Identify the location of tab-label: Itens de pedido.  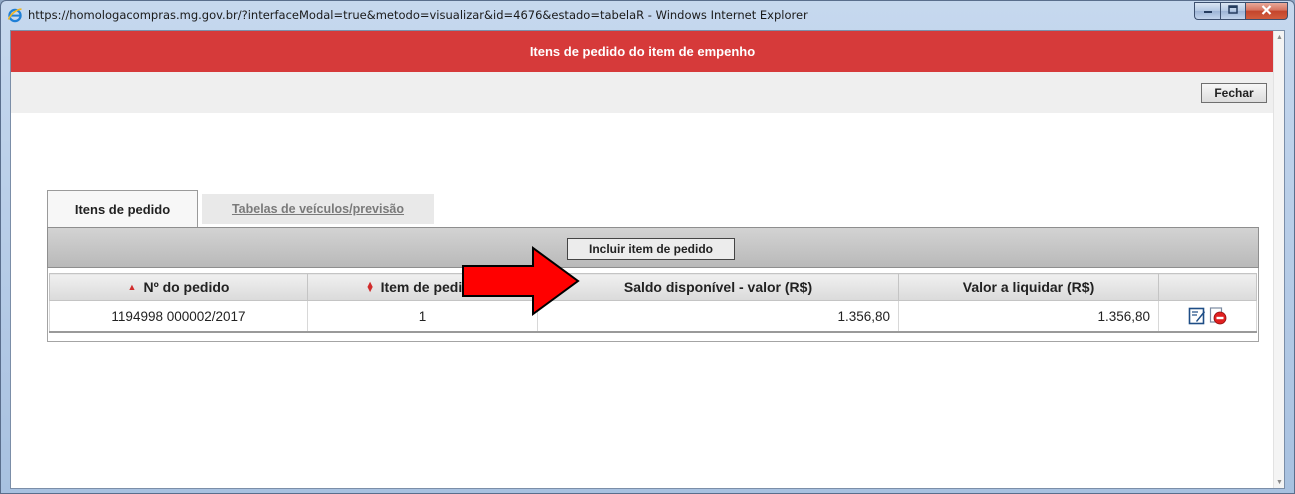
(122, 209).